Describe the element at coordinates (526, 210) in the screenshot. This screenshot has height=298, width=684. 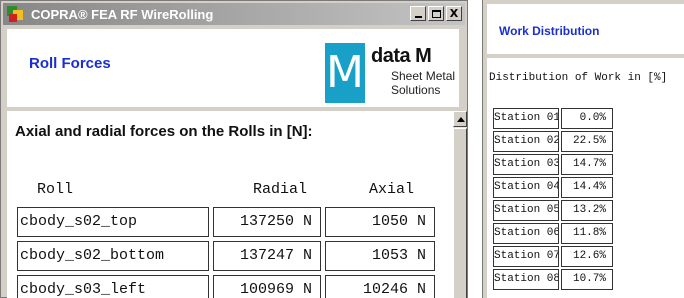
I see `station-cell: Station 05` at that location.